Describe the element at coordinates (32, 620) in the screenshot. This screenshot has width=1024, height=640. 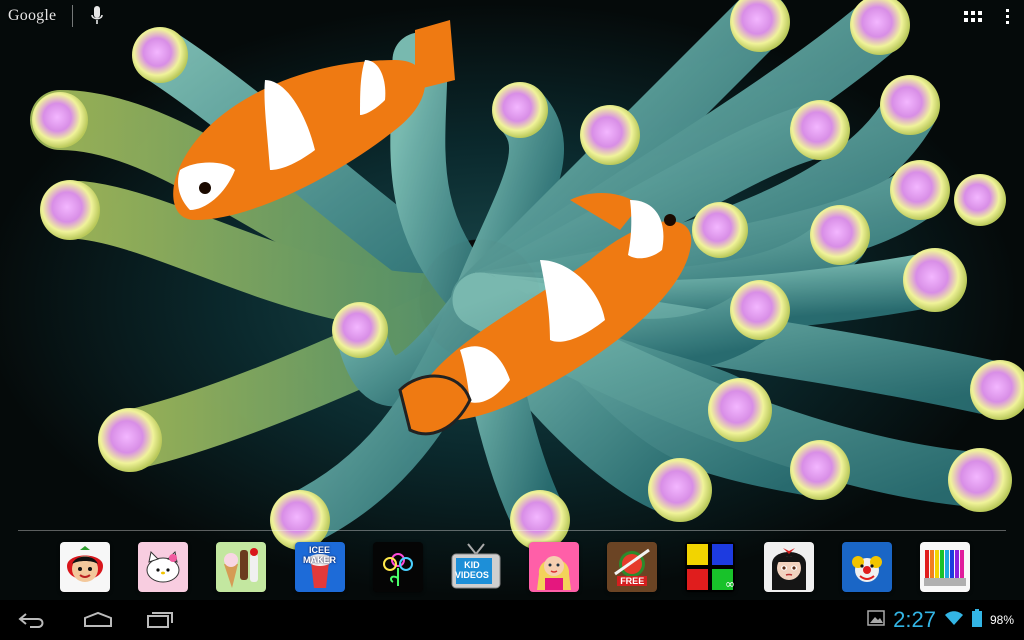
I see `back-icon` at that location.